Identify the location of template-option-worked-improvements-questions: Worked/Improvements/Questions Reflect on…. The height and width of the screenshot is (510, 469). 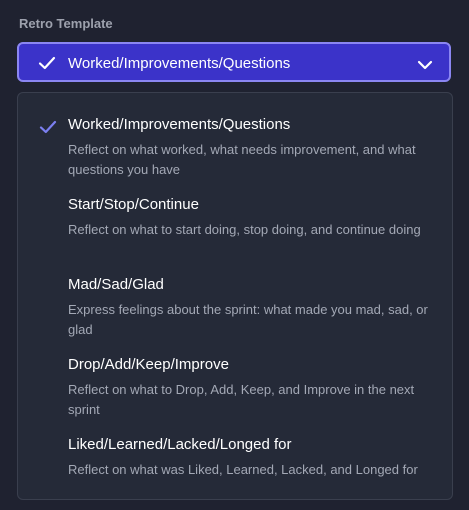
(235, 142).